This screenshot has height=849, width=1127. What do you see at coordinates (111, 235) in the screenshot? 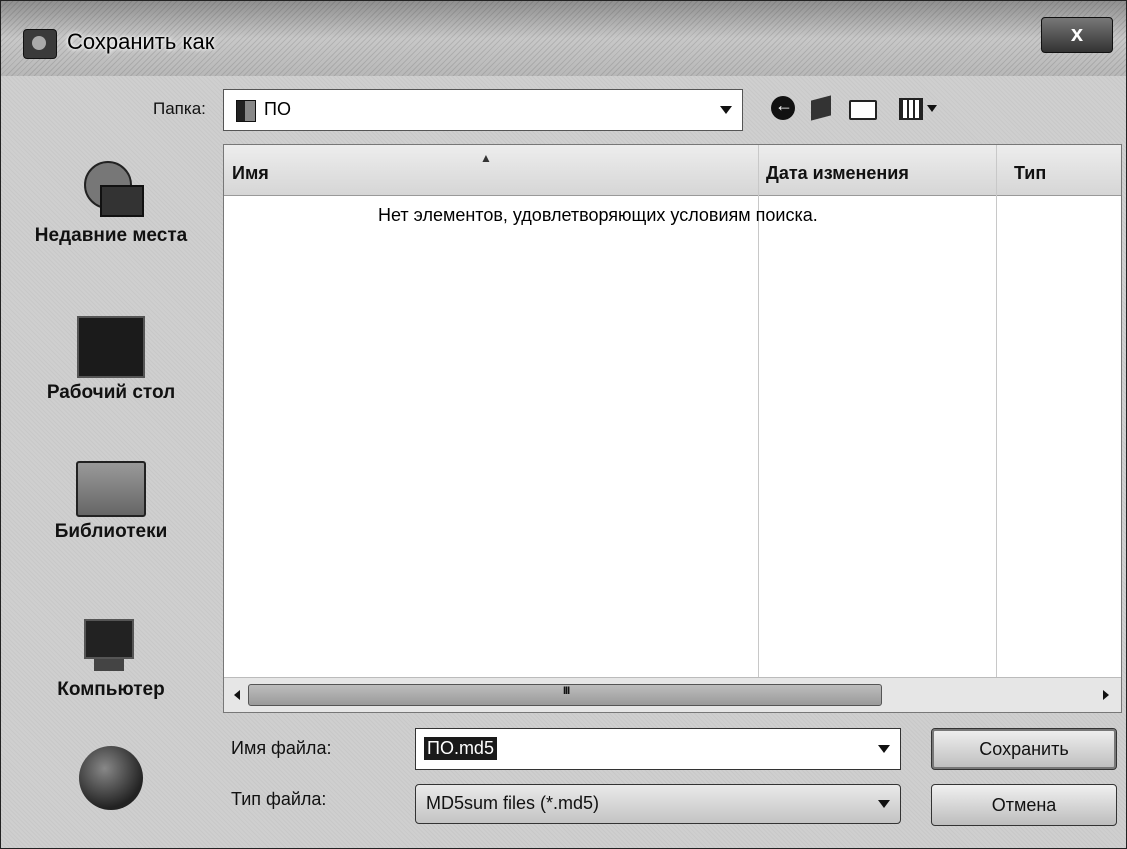
I see `place-label: Недавние места` at bounding box center [111, 235].